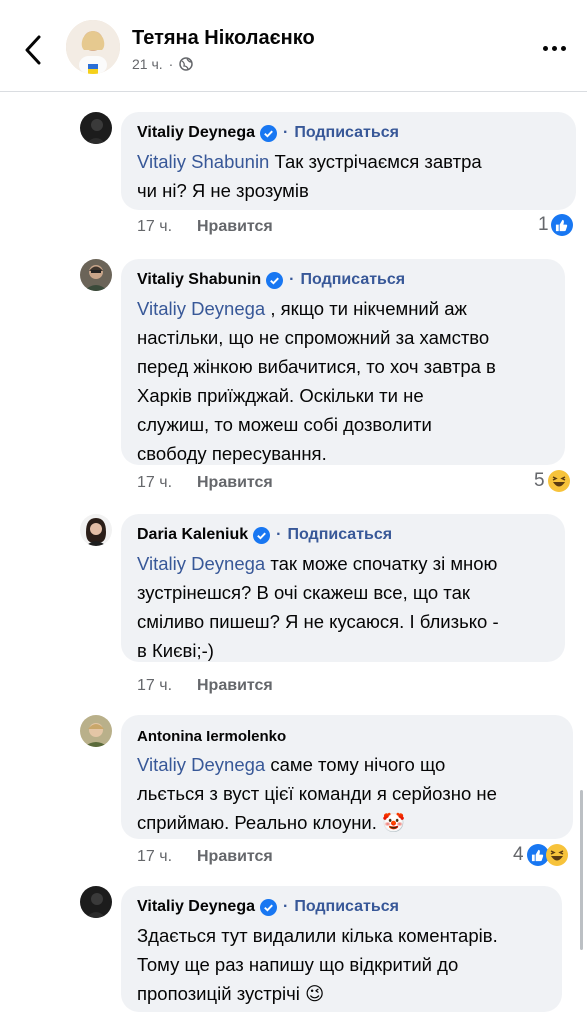 The image size is (587, 1024). I want to click on comment-header: Antonina Iermolenko, so click(348, 736).